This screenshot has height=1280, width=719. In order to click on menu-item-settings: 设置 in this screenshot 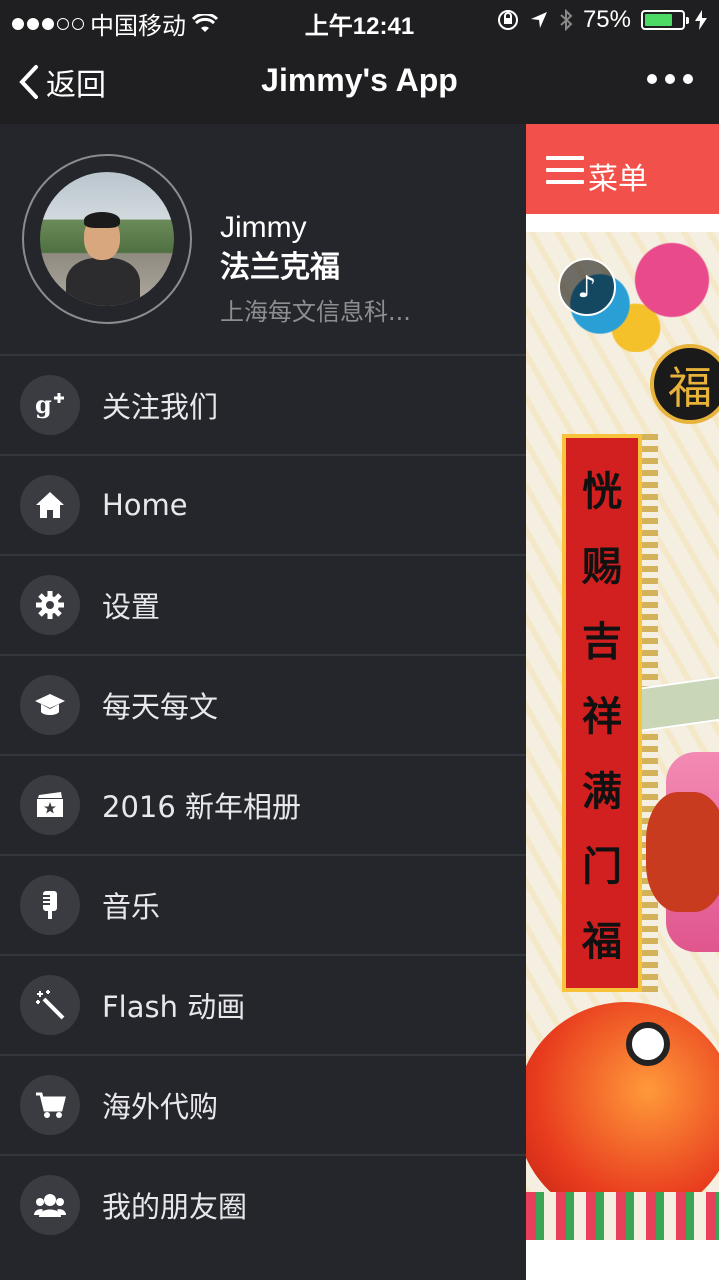, I will do `click(263, 606)`.